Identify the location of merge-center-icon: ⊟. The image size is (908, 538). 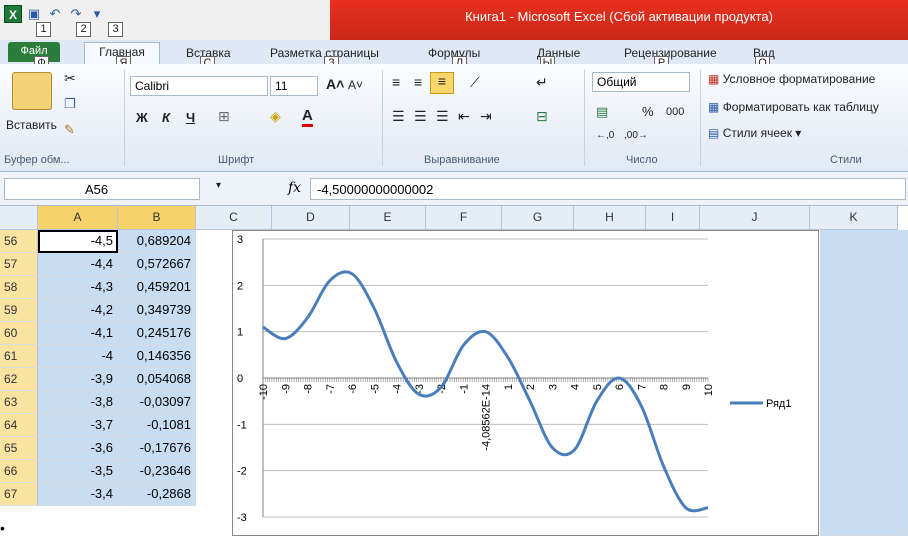
(542, 116).